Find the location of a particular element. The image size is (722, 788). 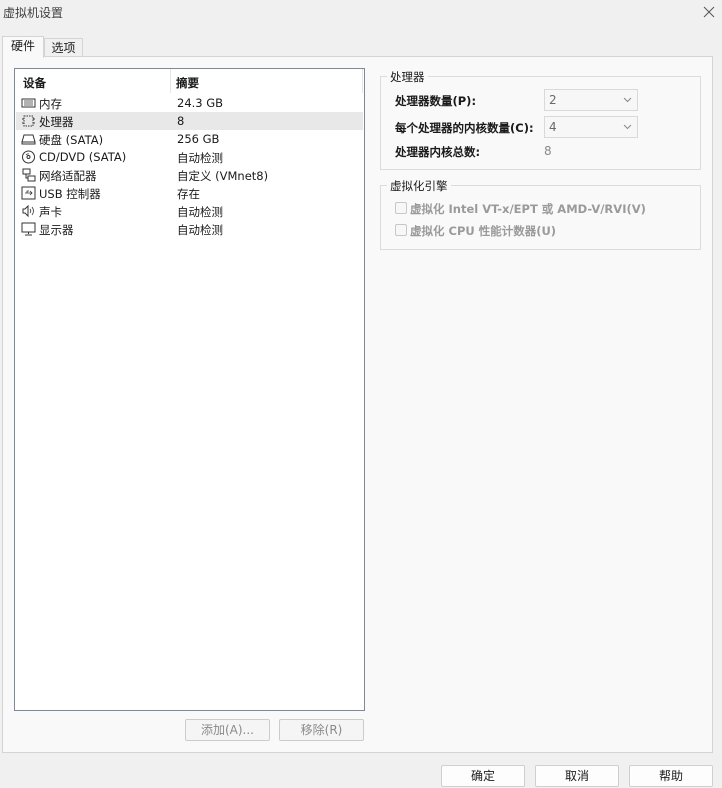

help-button: 帮助 is located at coordinates (671, 776).